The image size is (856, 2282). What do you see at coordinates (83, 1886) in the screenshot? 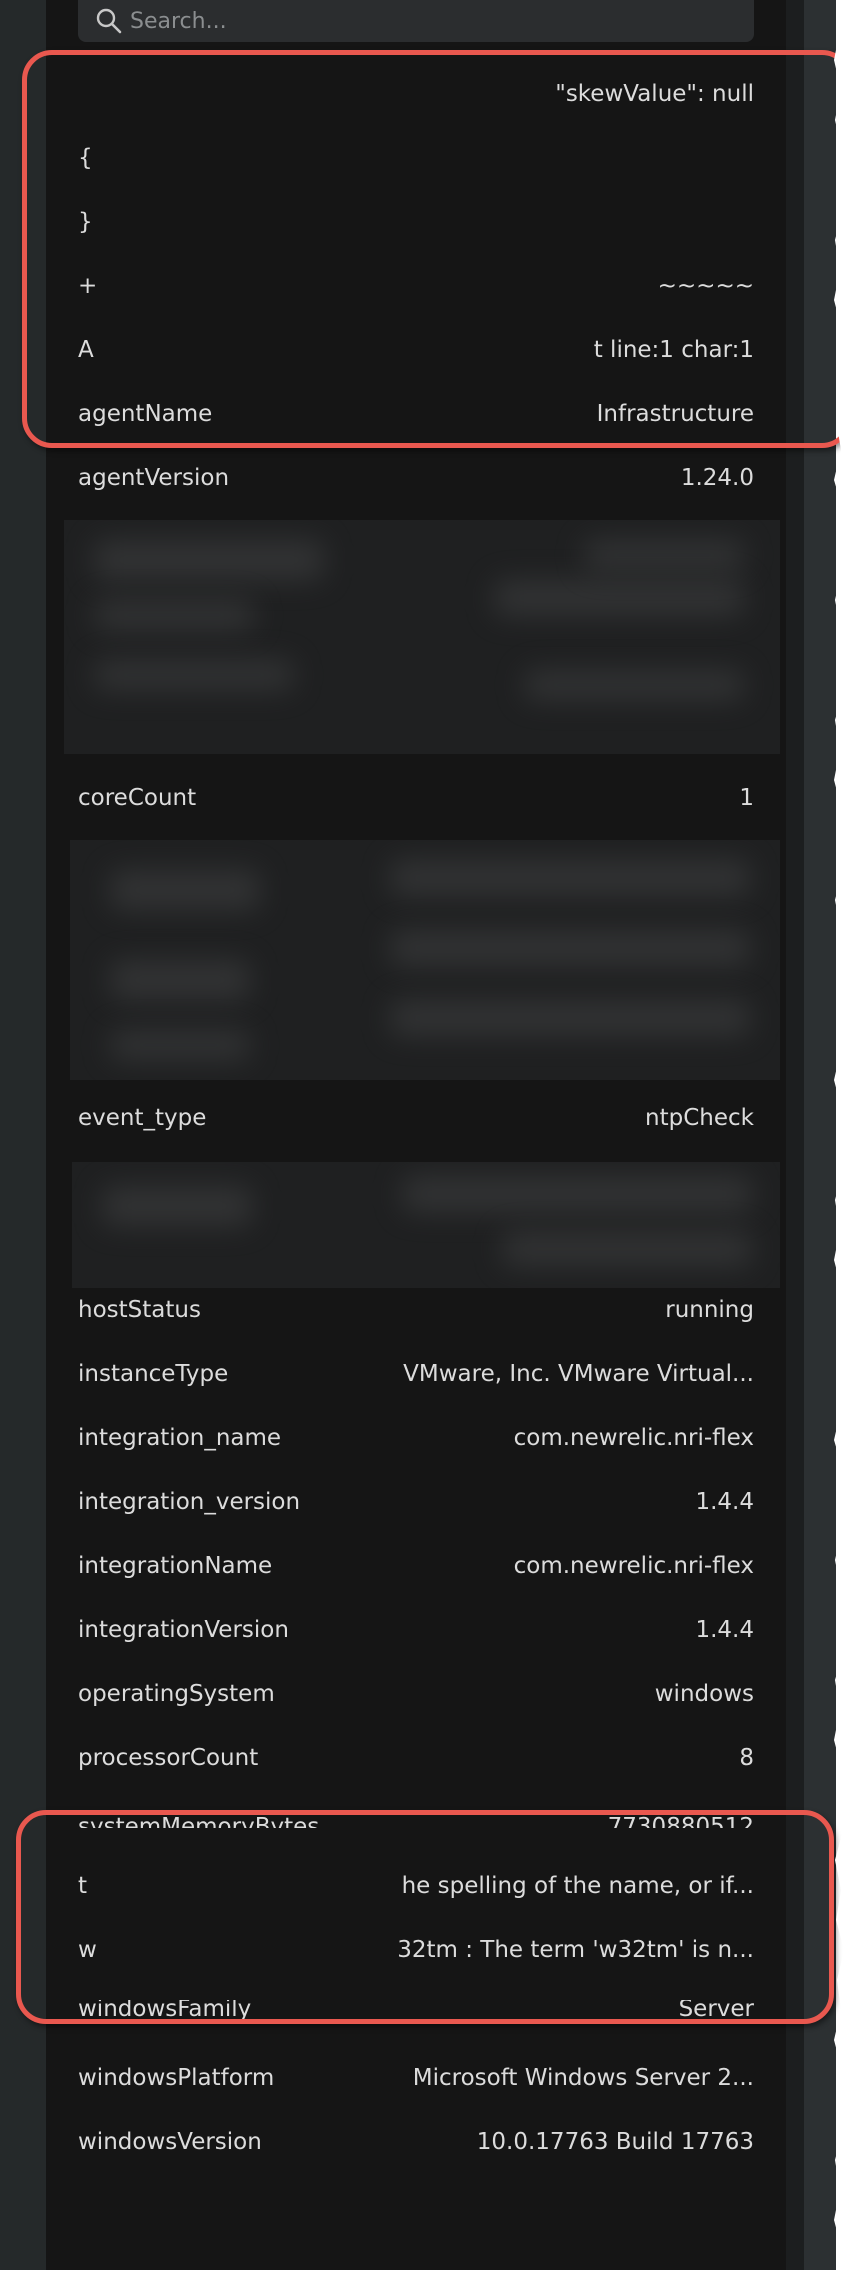
I see `attribute-key: t` at bounding box center [83, 1886].